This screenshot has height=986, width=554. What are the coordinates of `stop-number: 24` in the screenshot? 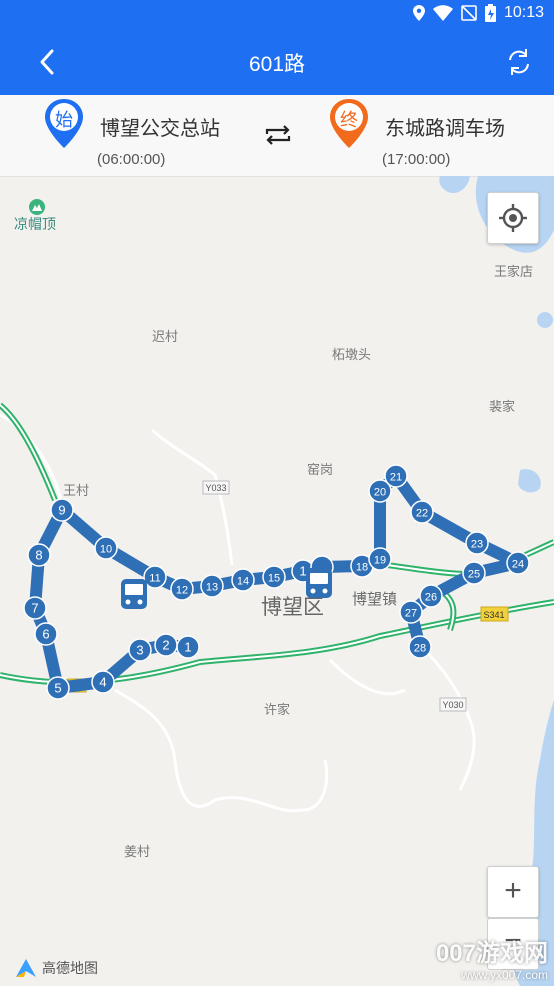 It's located at (518, 565).